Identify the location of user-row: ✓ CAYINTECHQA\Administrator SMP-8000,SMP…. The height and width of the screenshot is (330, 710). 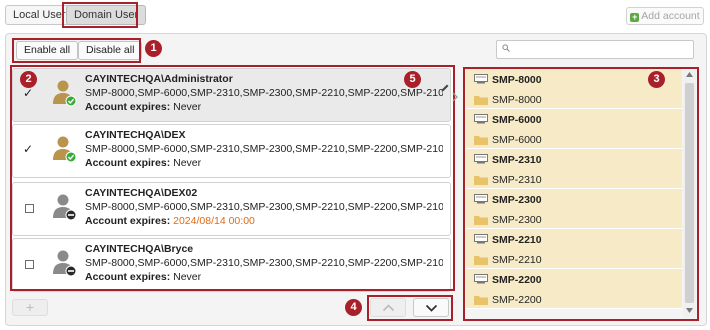
(231, 95).